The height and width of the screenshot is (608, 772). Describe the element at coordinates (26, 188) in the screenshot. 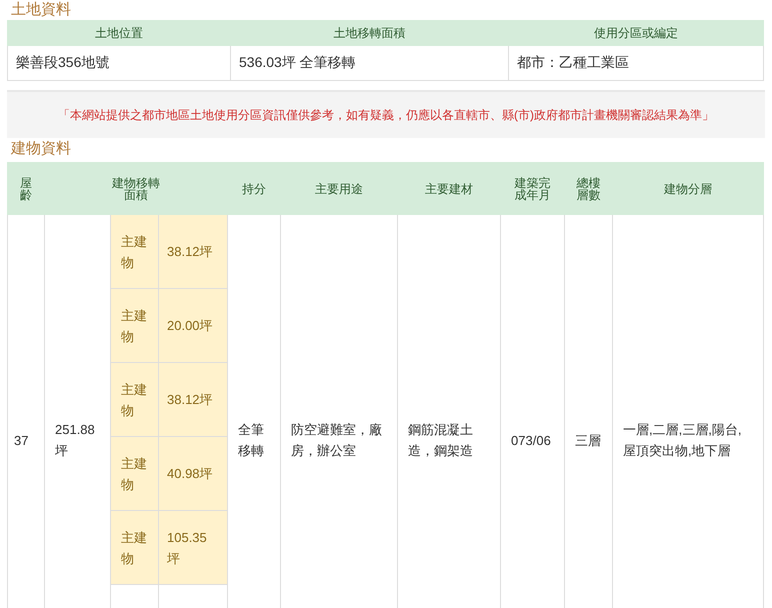

I see `column-header: 屋齡` at that location.